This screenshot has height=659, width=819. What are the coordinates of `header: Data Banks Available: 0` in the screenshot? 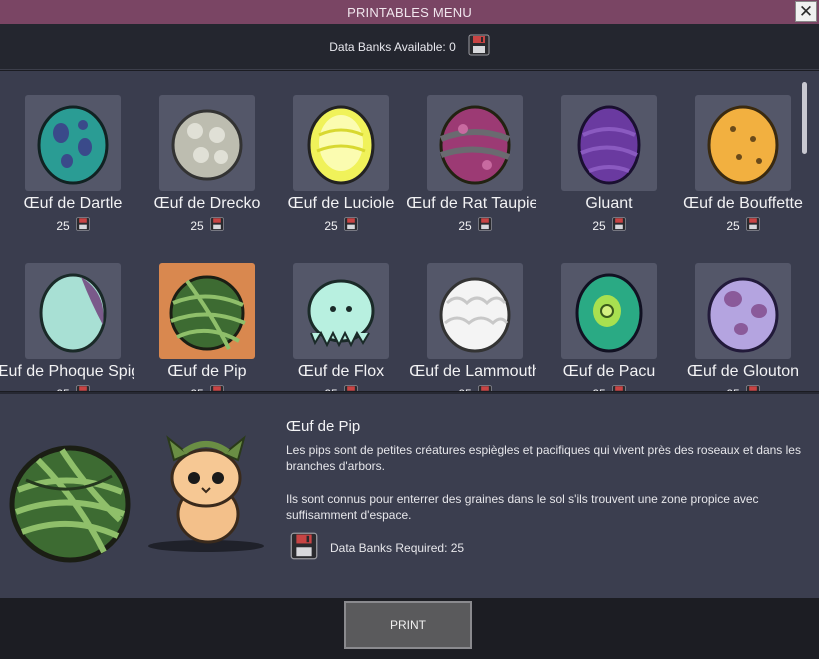 It's located at (409, 47).